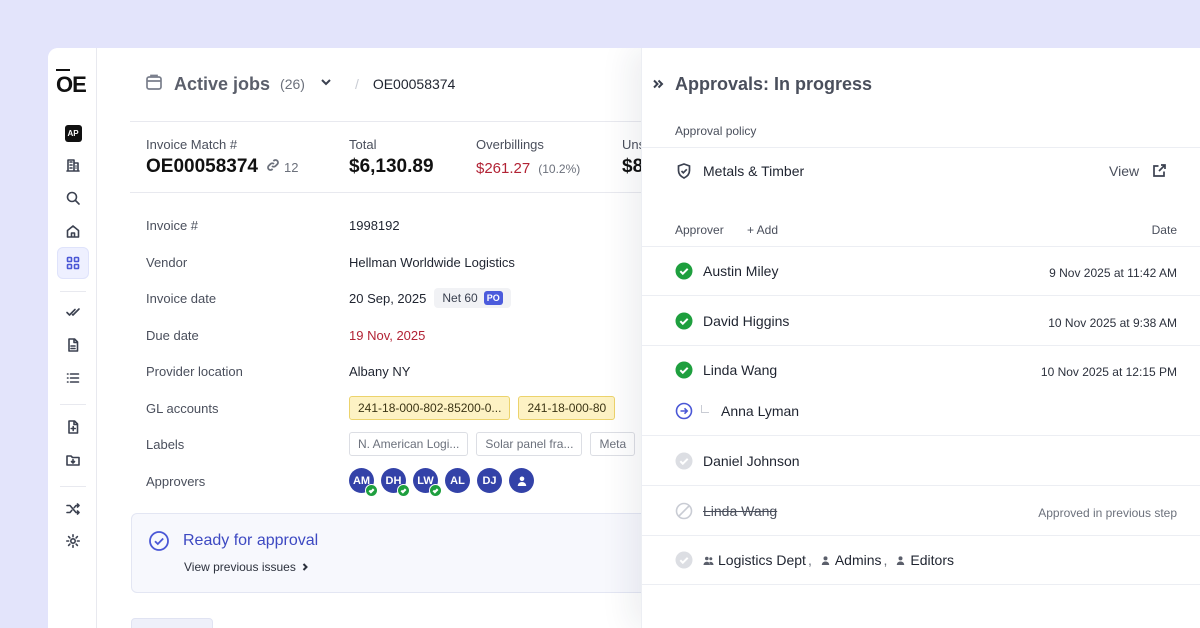 This screenshot has height=628, width=1200. What do you see at coordinates (167, 262) in the screenshot?
I see `vendor-label: Vendor` at bounding box center [167, 262].